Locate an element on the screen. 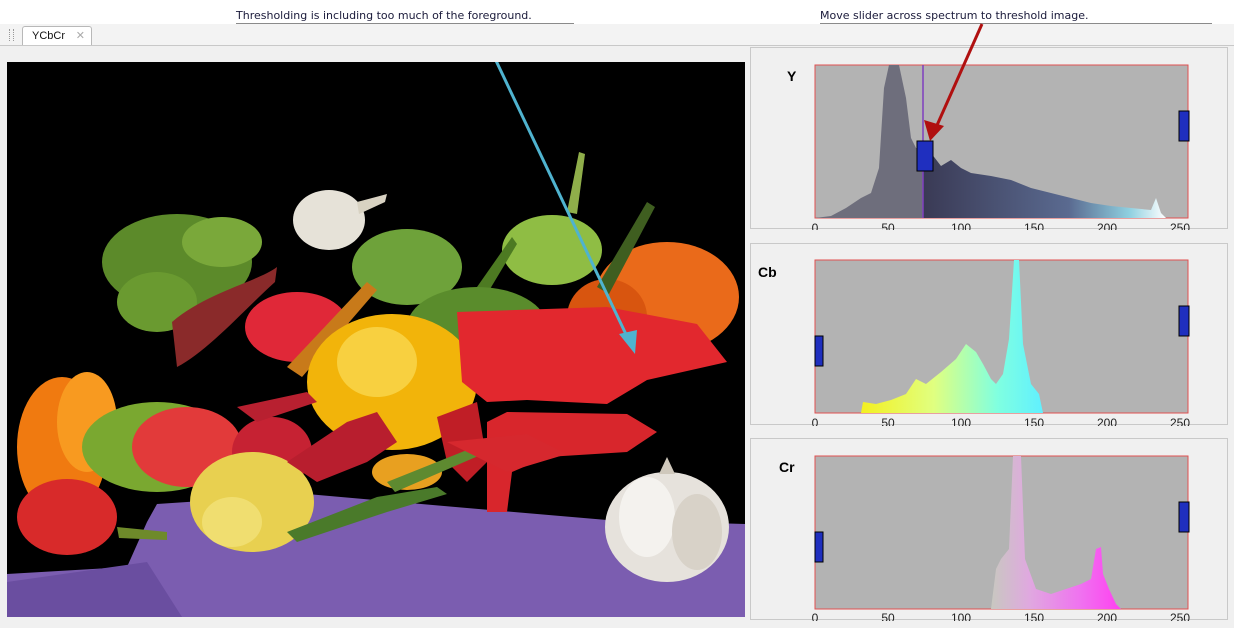  histogram-y-upper-slider is located at coordinates (1184, 126).